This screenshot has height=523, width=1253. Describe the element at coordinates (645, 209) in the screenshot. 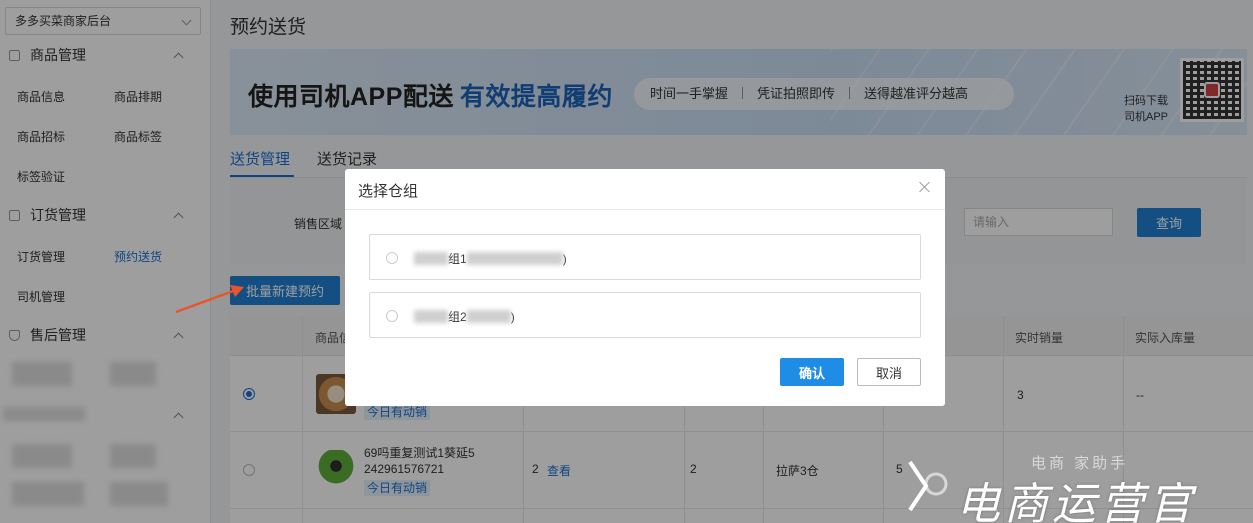

I see `divider` at that location.